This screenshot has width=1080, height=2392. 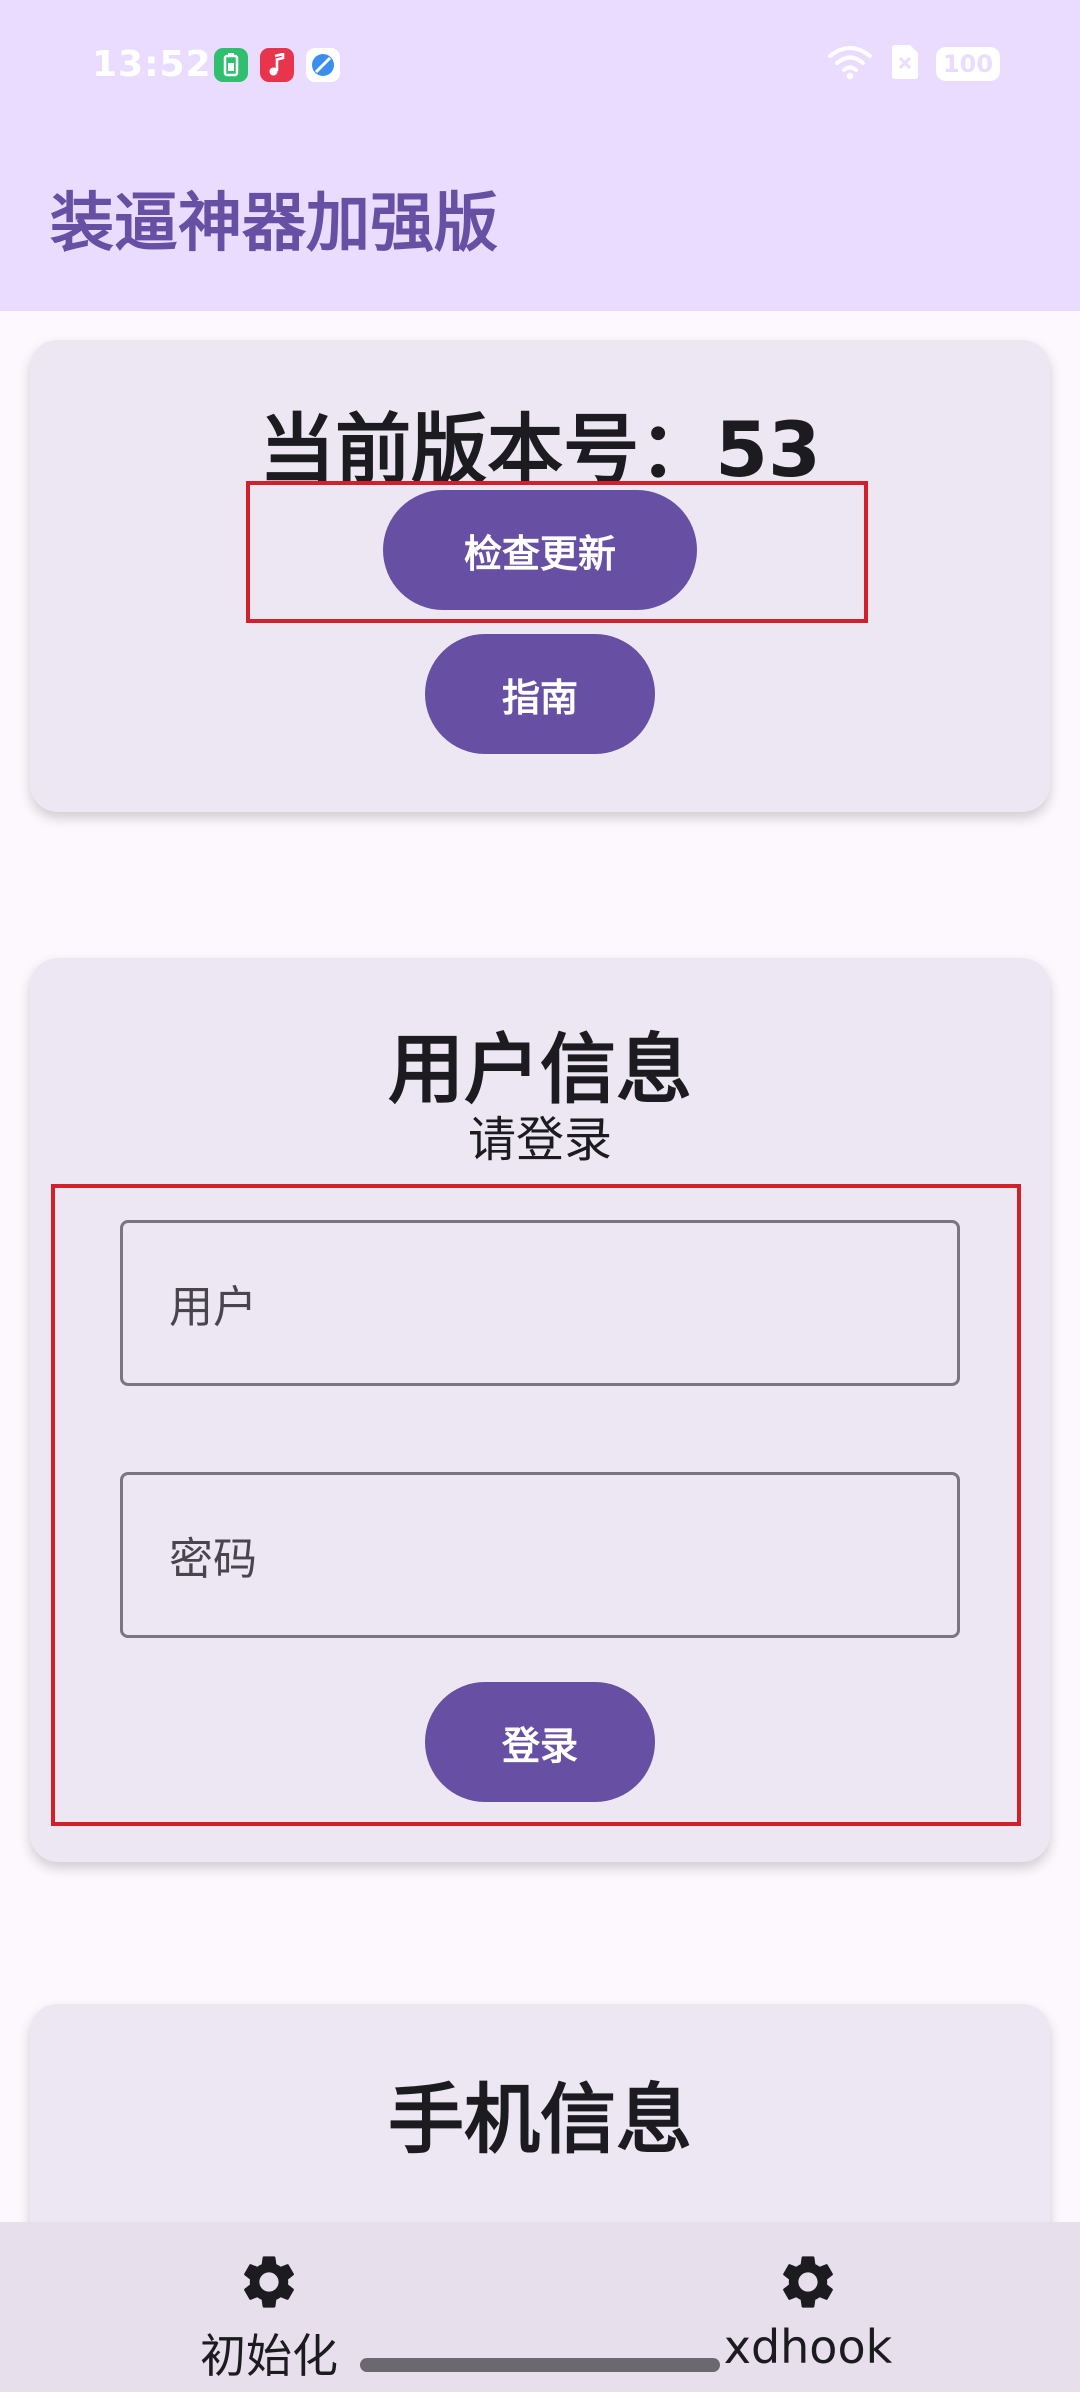 I want to click on nav-item-xdhook: xdhook, so click(x=808, y=2312).